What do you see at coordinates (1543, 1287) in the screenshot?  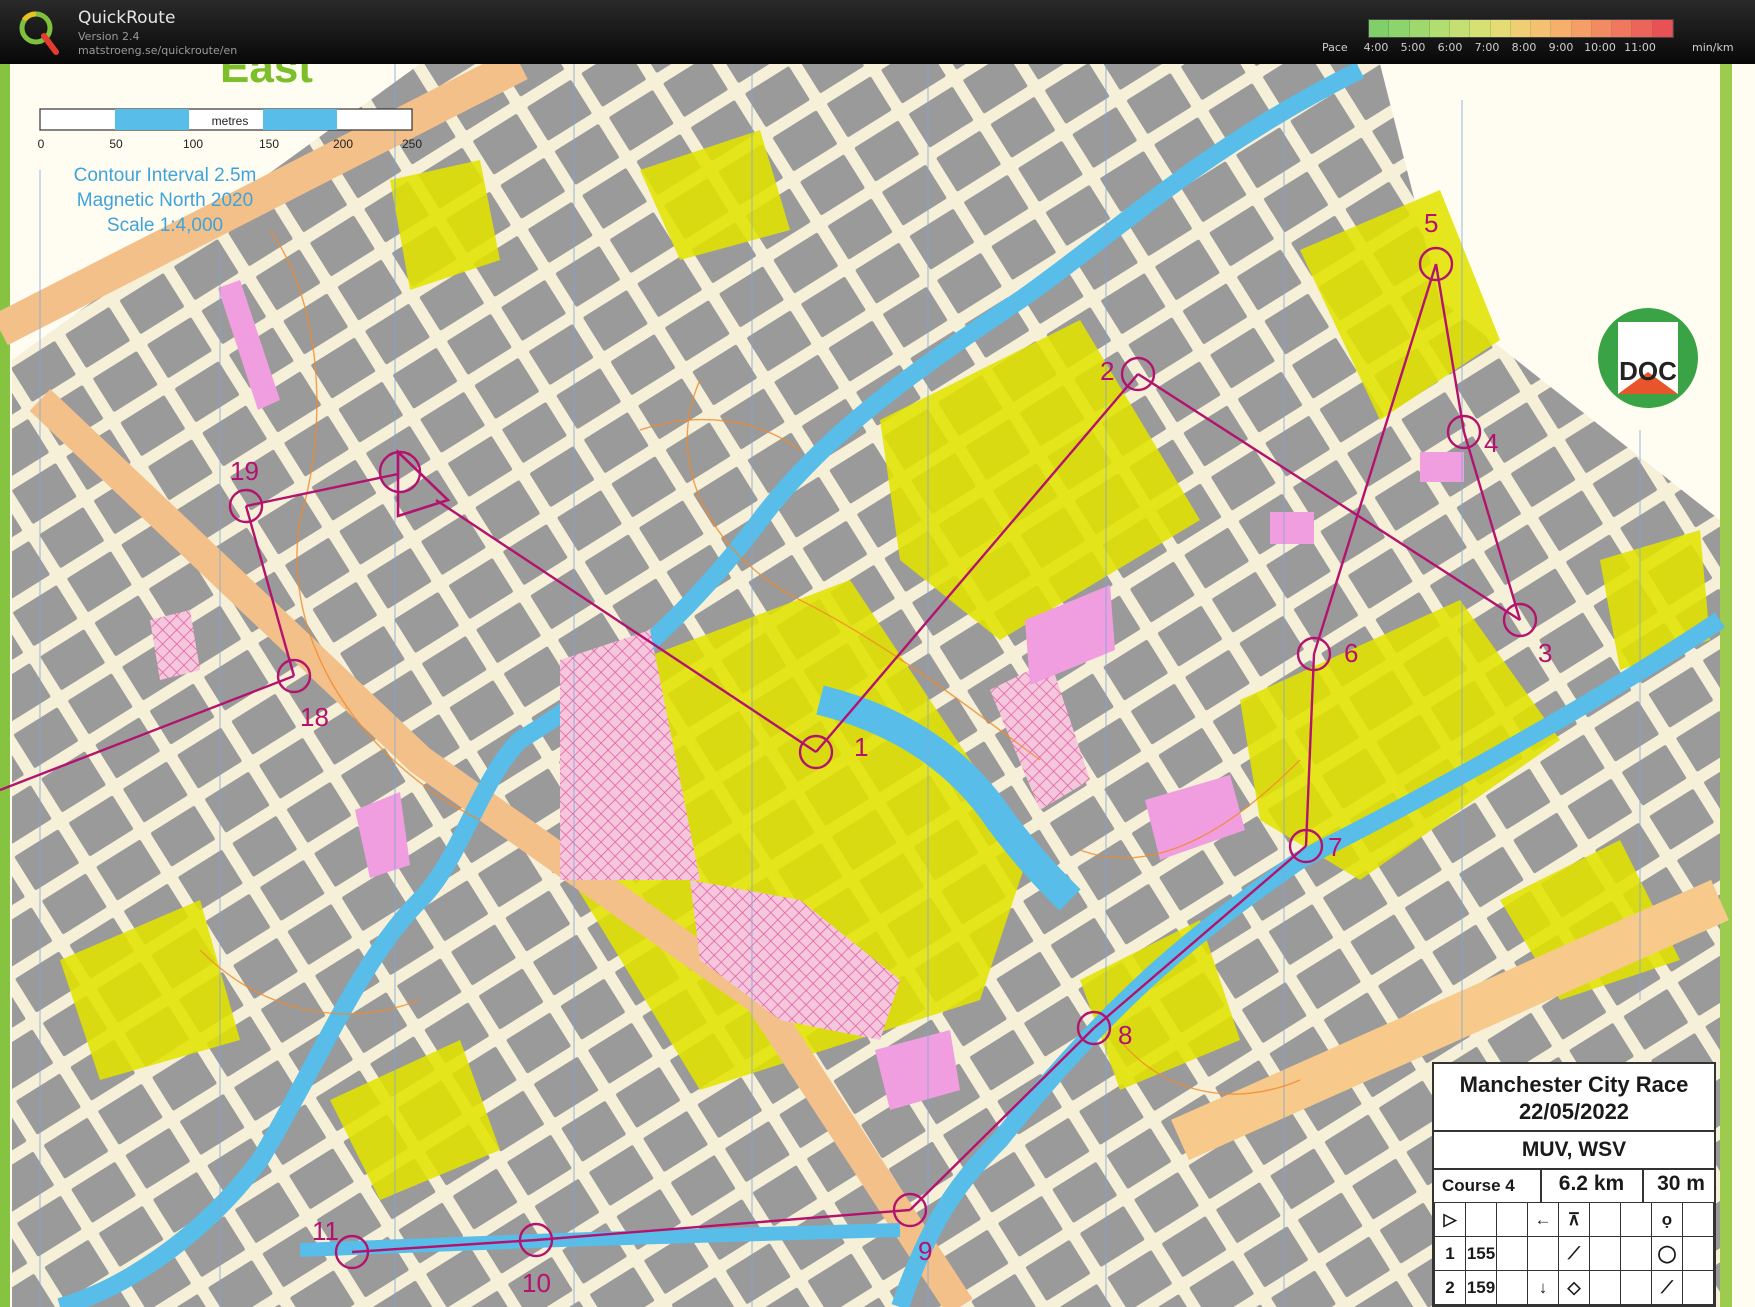 I see `direction-arrow: ↓` at bounding box center [1543, 1287].